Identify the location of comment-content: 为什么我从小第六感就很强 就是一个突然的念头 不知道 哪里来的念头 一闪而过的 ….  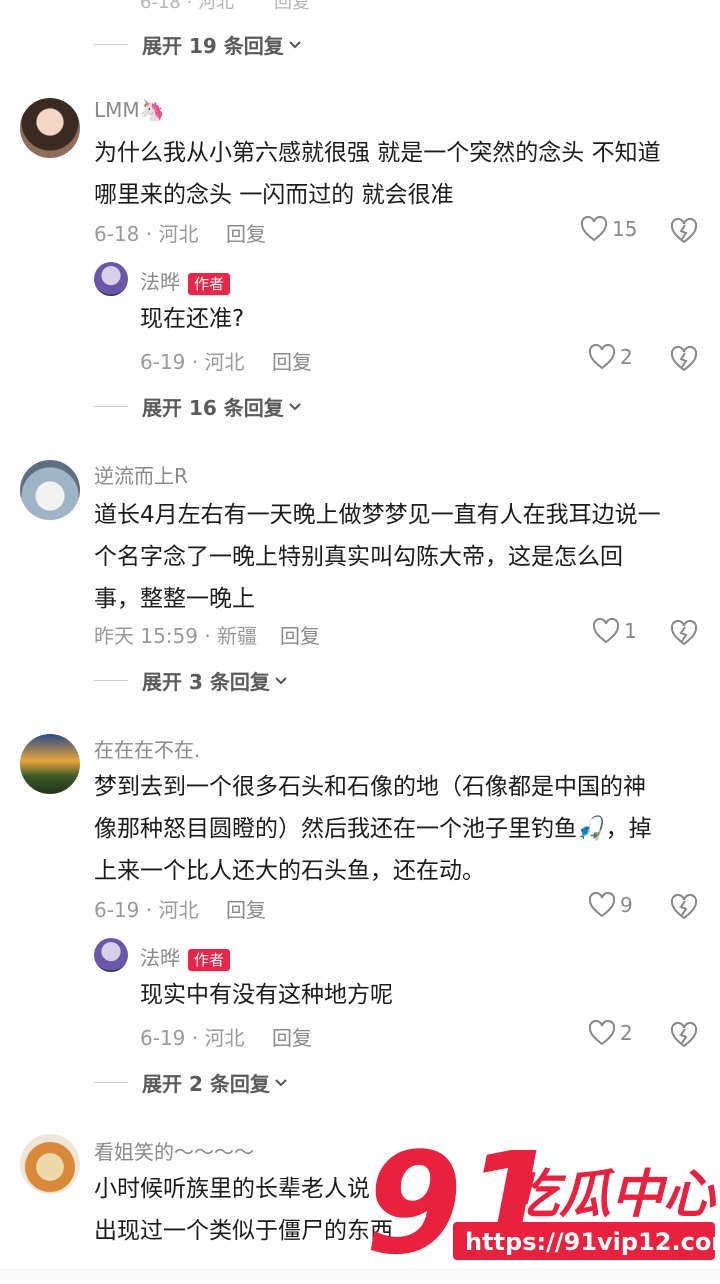
(377, 174).